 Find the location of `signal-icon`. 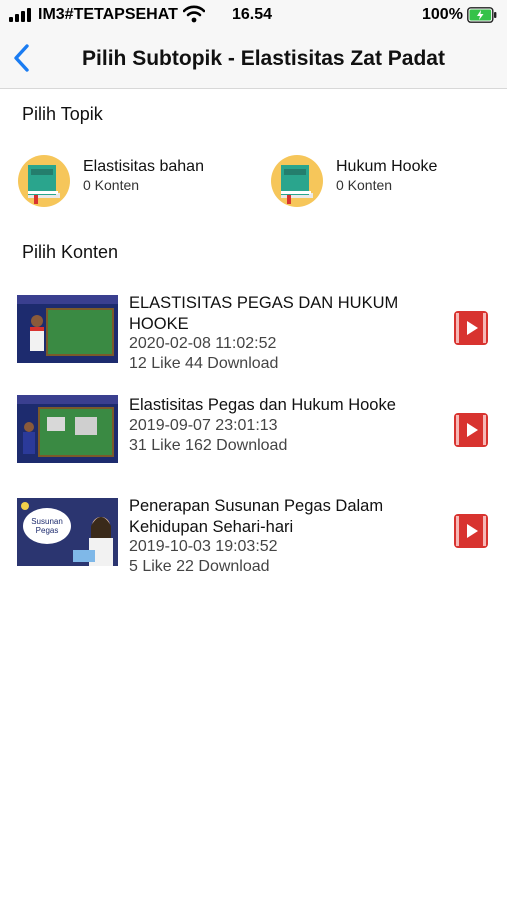

signal-icon is located at coordinates (21, 15).